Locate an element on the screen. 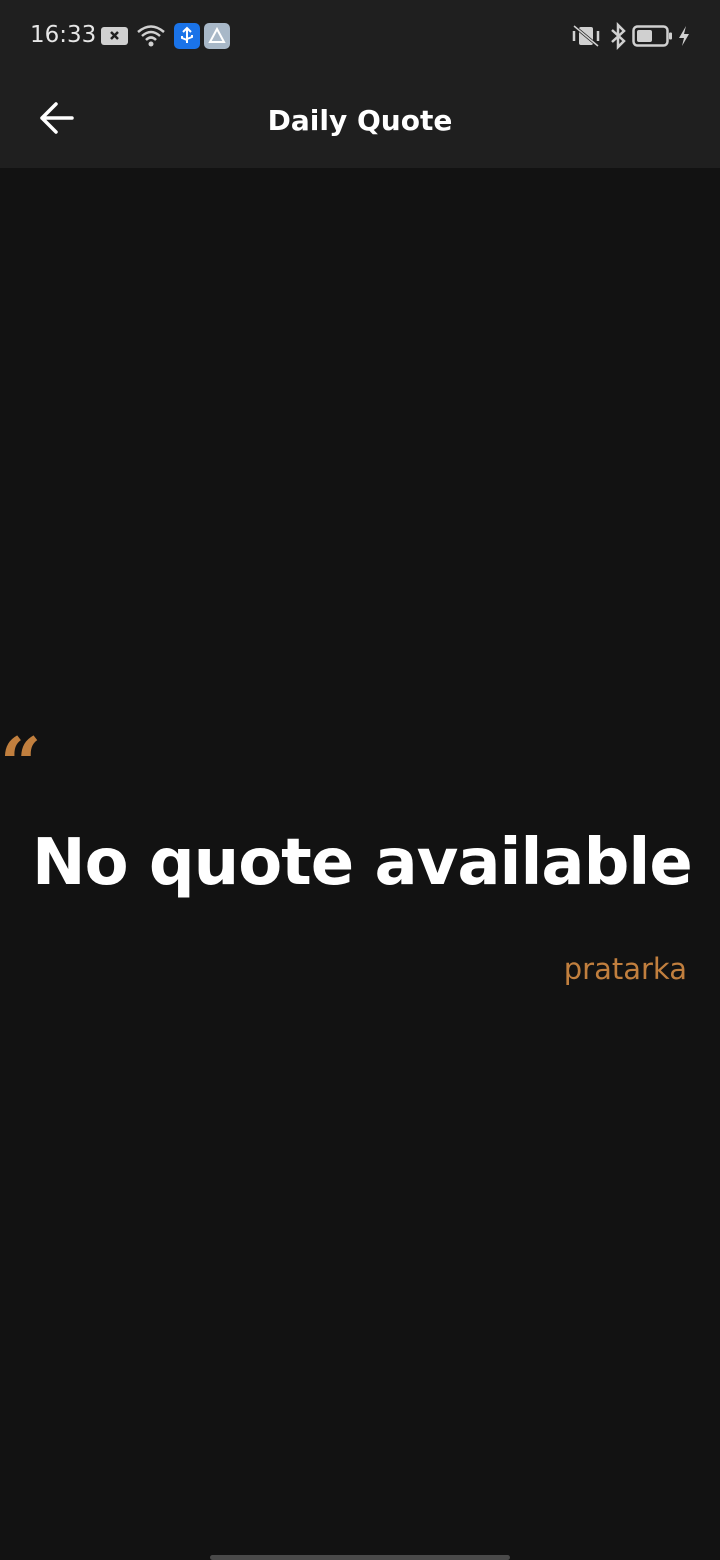 This screenshot has width=720, height=1560. home-indicator is located at coordinates (360, 1557).